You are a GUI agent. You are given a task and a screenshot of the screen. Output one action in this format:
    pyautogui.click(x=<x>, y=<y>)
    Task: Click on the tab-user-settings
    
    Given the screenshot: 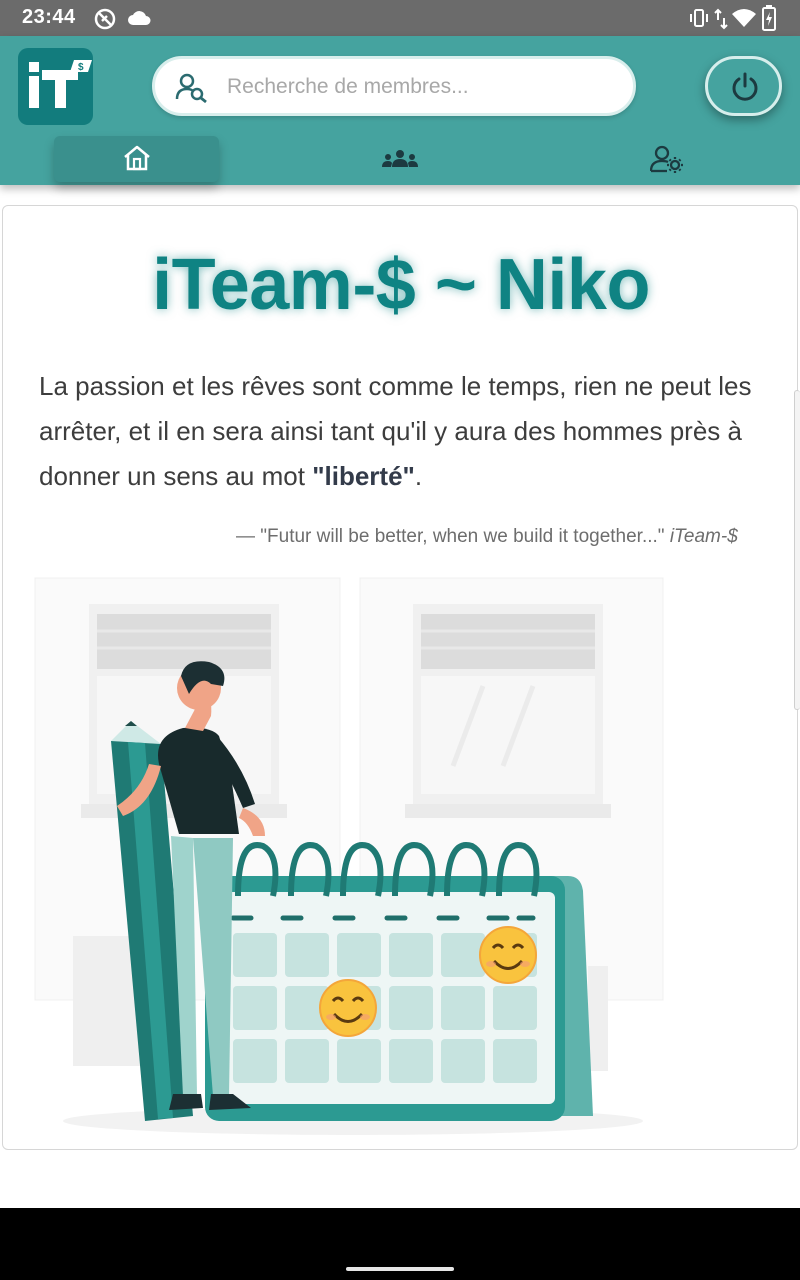 What is the action you would take?
    pyautogui.click(x=667, y=159)
    